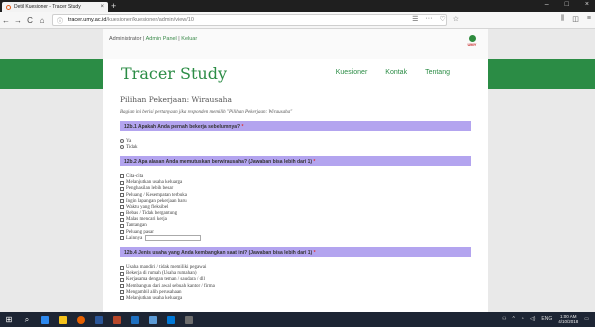 This screenshot has width=595, height=327. What do you see at coordinates (113, 6) in the screenshot?
I see `new-tab-button: +` at bounding box center [113, 6].